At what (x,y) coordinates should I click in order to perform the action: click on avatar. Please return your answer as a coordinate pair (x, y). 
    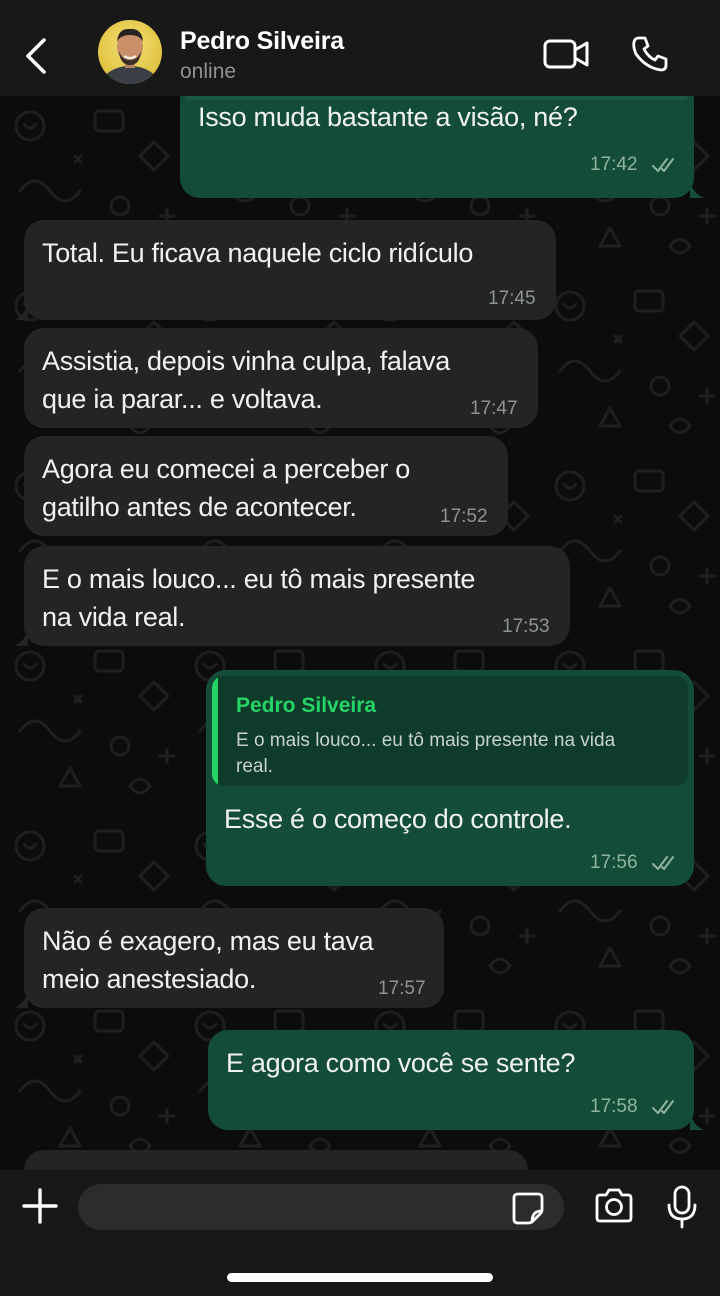
    Looking at the image, I should click on (130, 52).